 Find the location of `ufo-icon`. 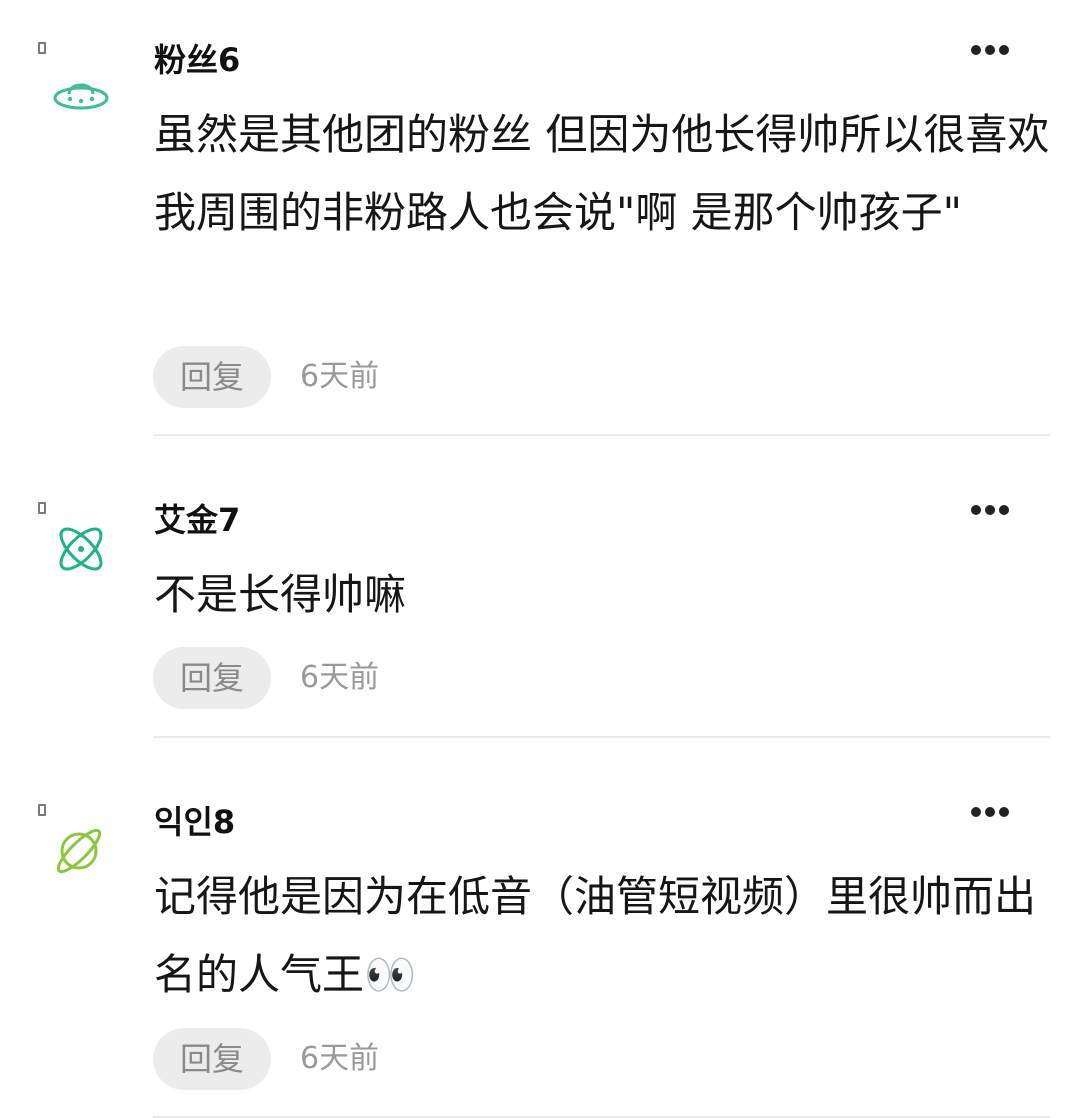

ufo-icon is located at coordinates (81, 96).